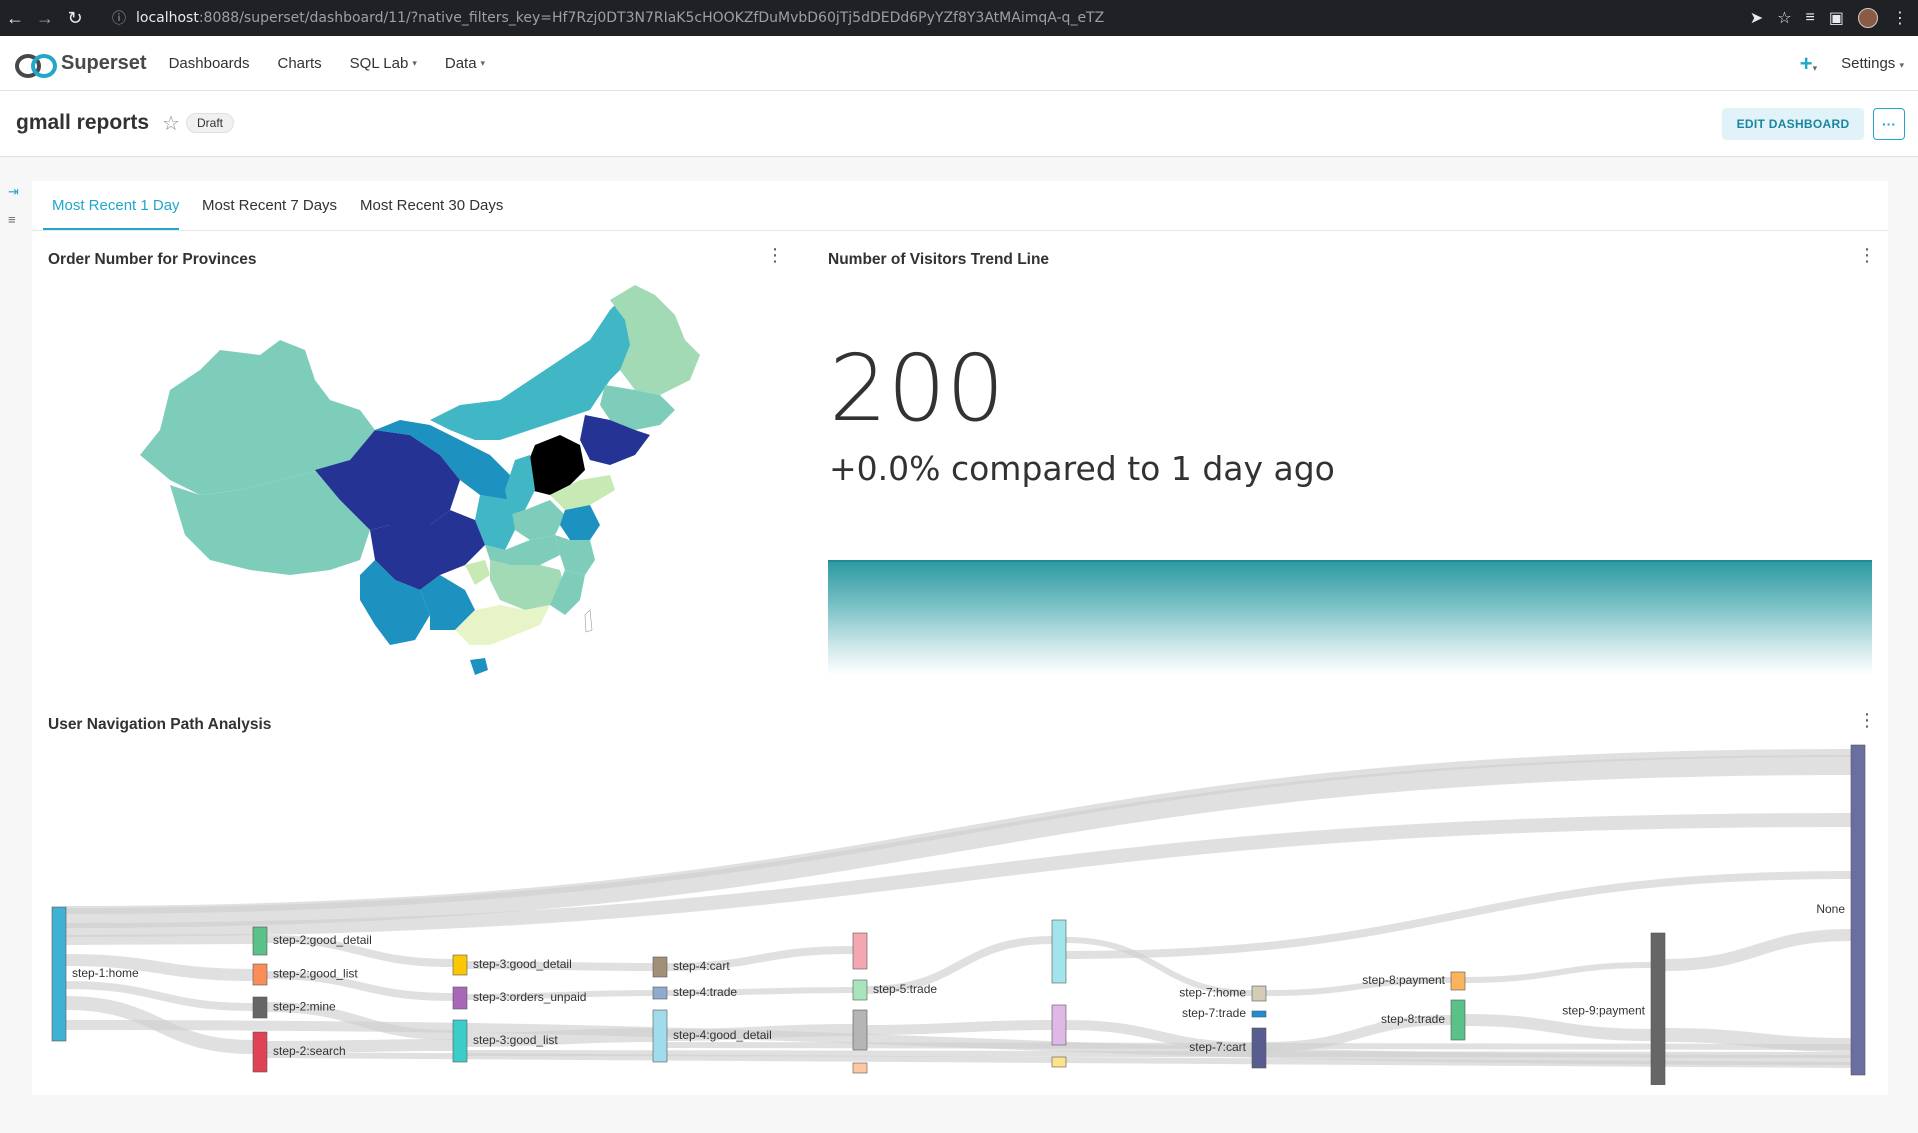  I want to click on info-icon: ⓘ, so click(119, 19).